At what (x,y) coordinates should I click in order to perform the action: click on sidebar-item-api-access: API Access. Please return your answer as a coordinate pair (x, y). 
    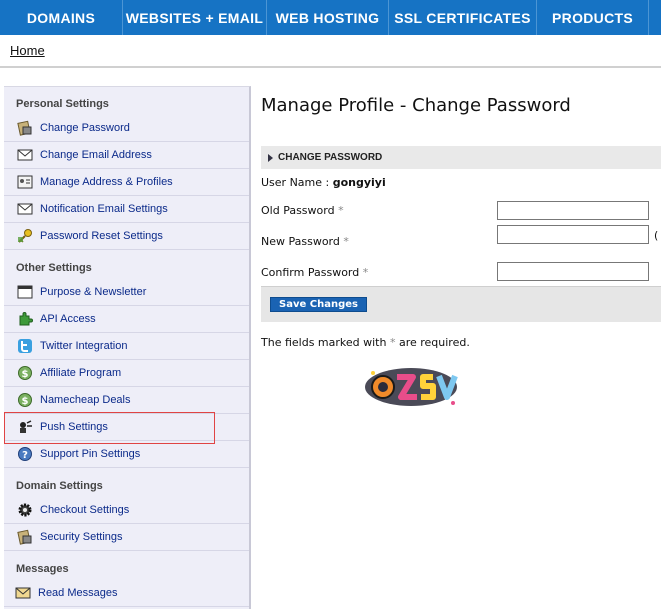
    Looking at the image, I should click on (126, 319).